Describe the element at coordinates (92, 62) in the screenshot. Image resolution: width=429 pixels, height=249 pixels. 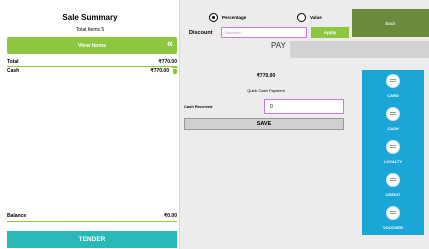
I see `total-row: Total ₹770.00` at that location.